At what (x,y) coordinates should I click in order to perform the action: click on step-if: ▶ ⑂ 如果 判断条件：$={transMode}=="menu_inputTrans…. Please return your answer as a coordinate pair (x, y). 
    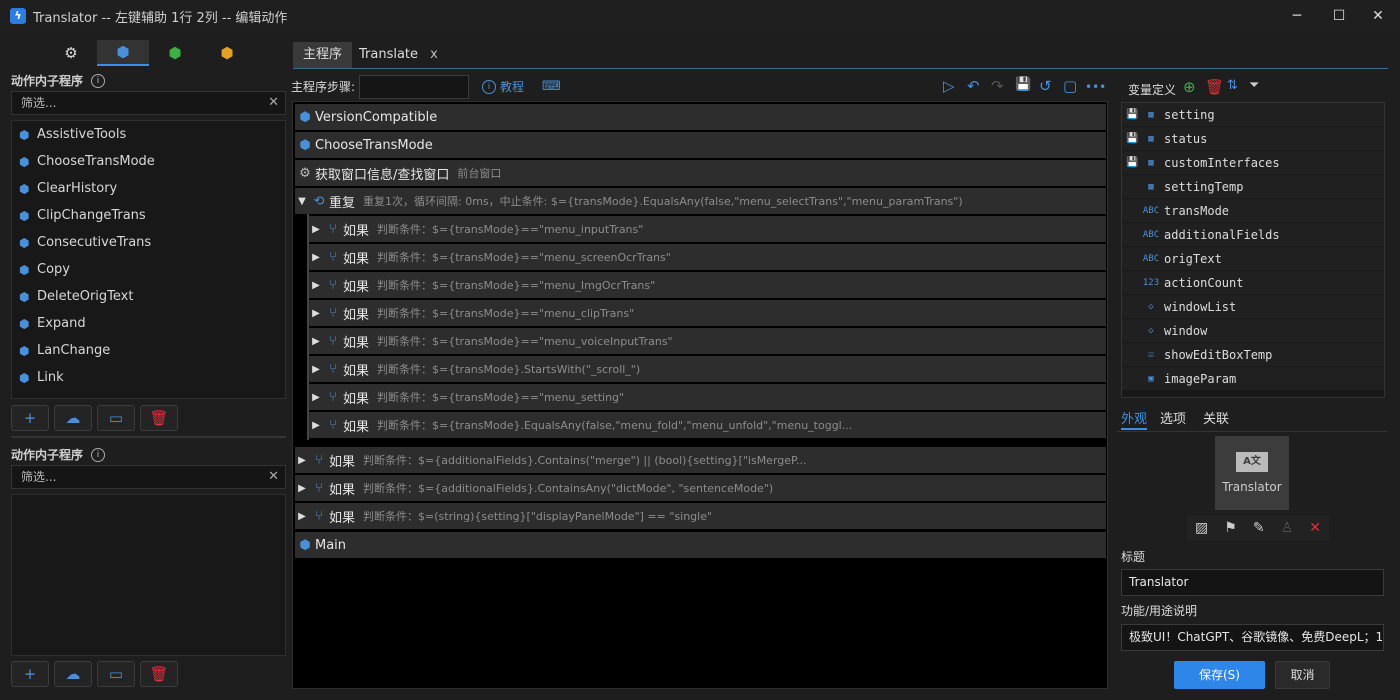
    Looking at the image, I should click on (707, 229).